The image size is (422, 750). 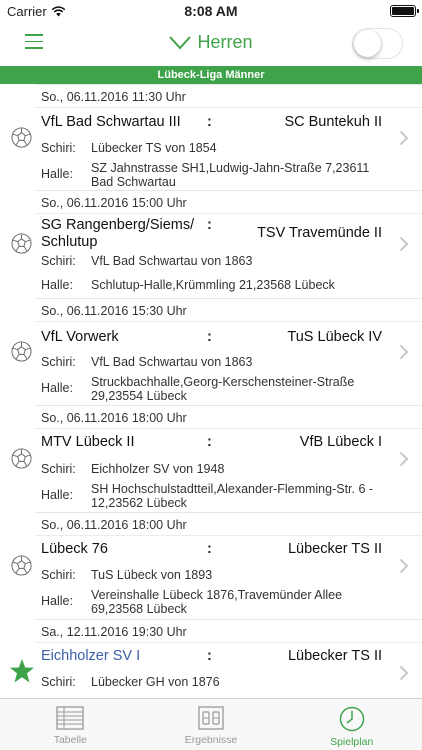 What do you see at coordinates (211, 718) in the screenshot?
I see `scoreboard-icon` at bounding box center [211, 718].